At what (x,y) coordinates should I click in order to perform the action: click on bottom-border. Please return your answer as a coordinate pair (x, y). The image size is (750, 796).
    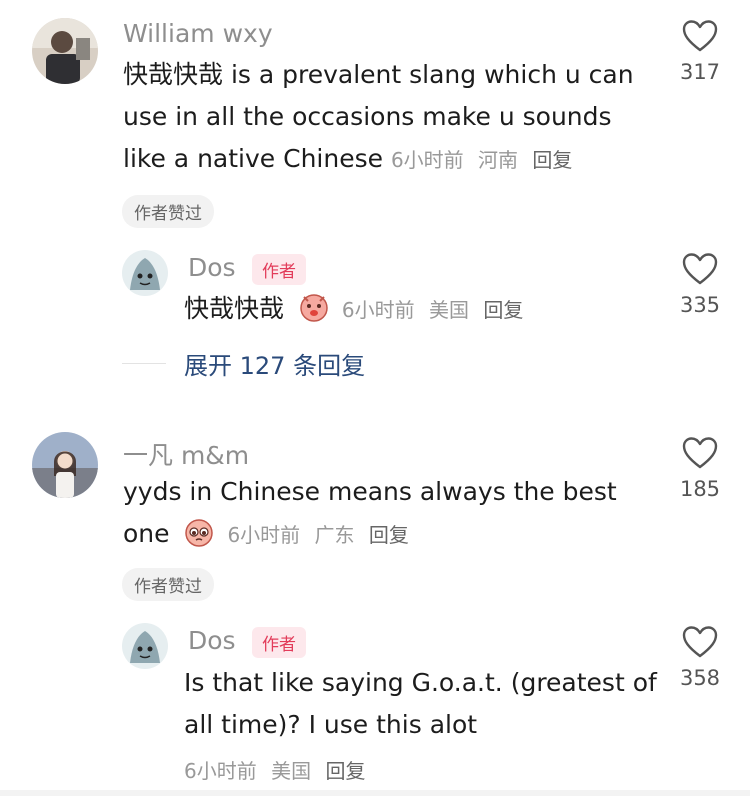
    Looking at the image, I should click on (375, 793).